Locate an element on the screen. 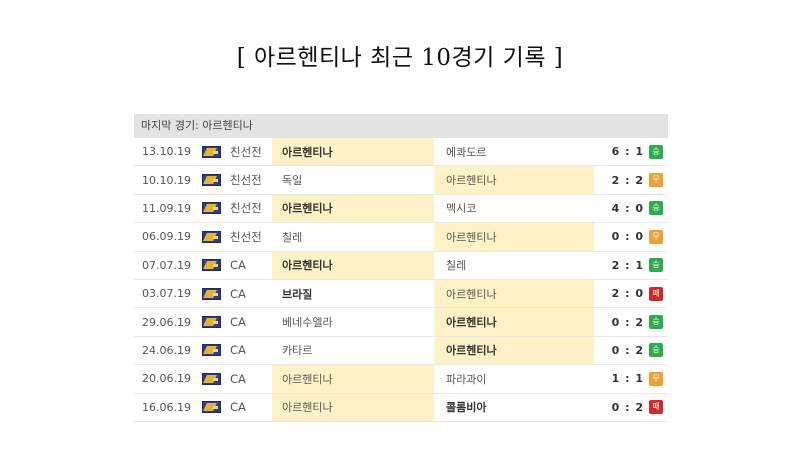 Image resolution: width=800 pixels, height=465 pixels. match-score: 2 : 1 is located at coordinates (619, 265).